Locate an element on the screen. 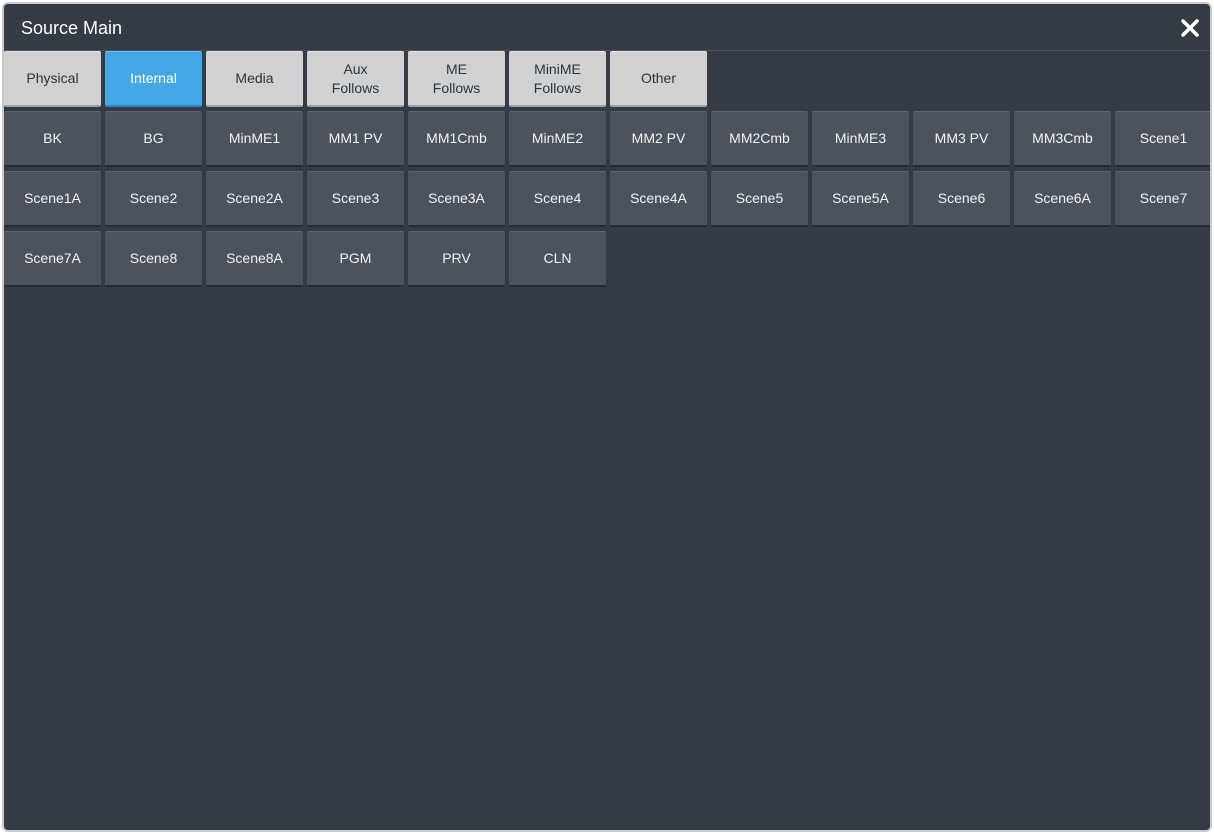 The image size is (1214, 834). source-button-scene1: Scene1 is located at coordinates (1162, 139).